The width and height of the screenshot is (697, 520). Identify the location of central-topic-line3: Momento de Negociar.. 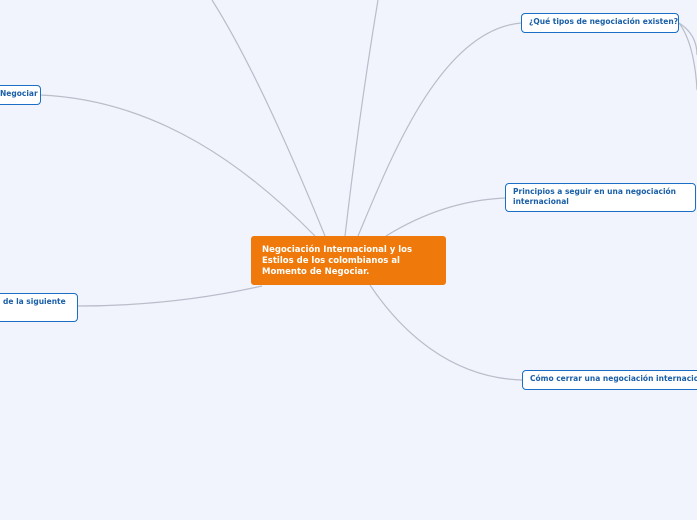
(316, 272).